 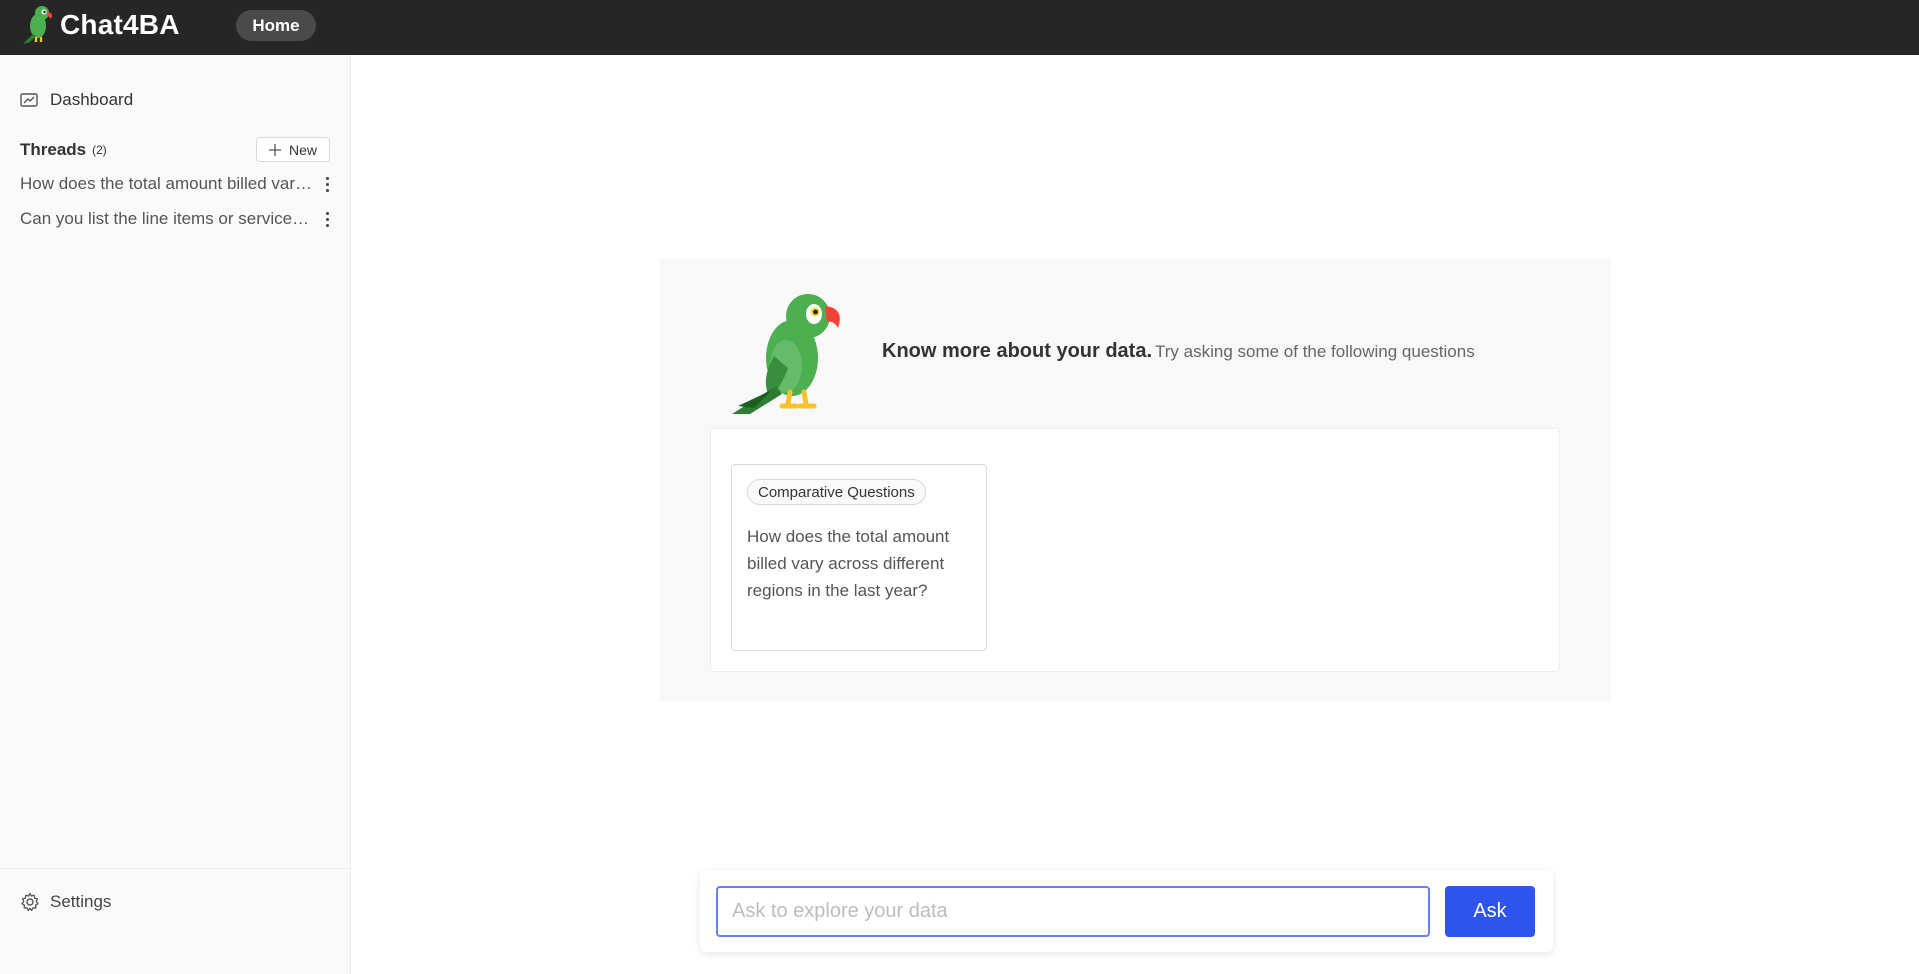 I want to click on ask-button: Ask, so click(x=1490, y=911).